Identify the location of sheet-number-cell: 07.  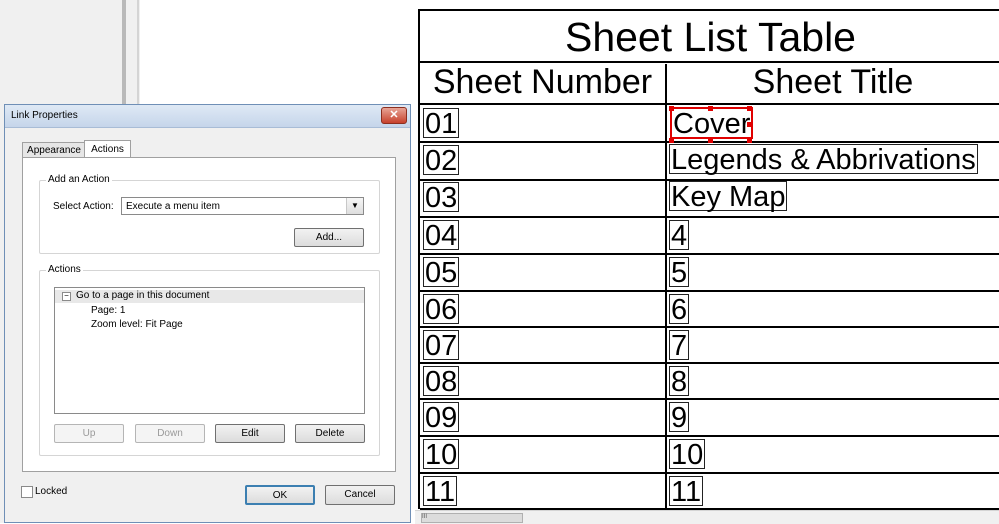
(441, 345).